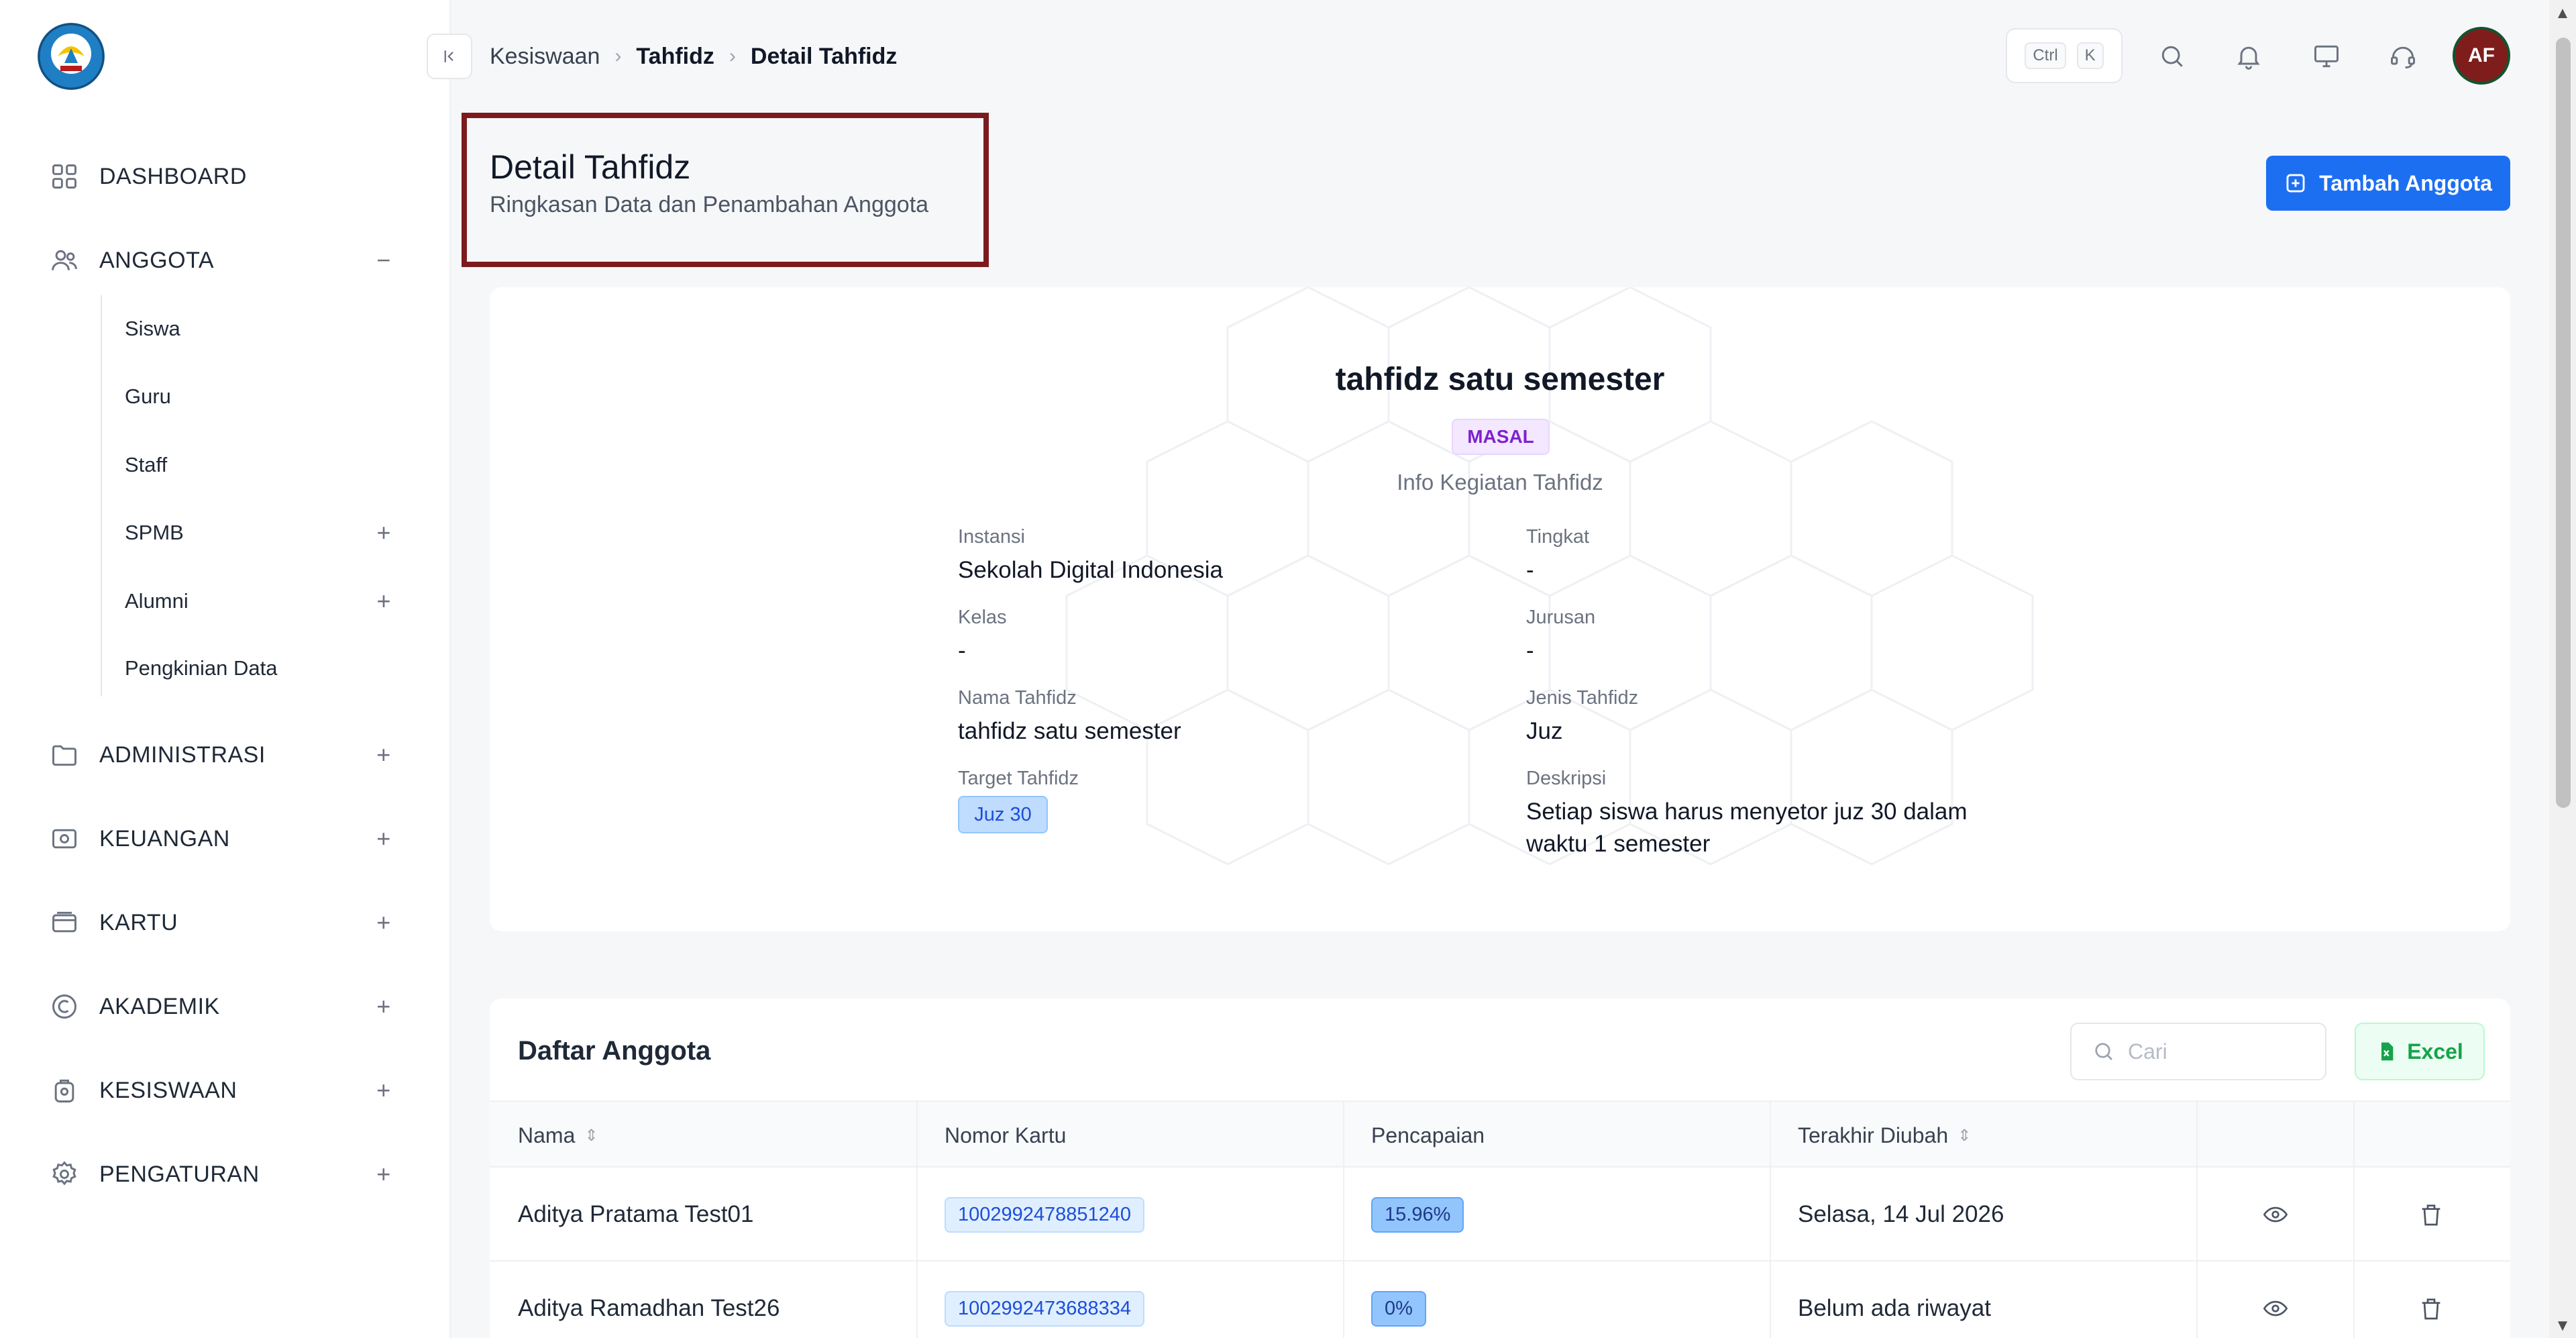  What do you see at coordinates (138, 922) in the screenshot?
I see `sidebar-item-label: KARTU` at bounding box center [138, 922].